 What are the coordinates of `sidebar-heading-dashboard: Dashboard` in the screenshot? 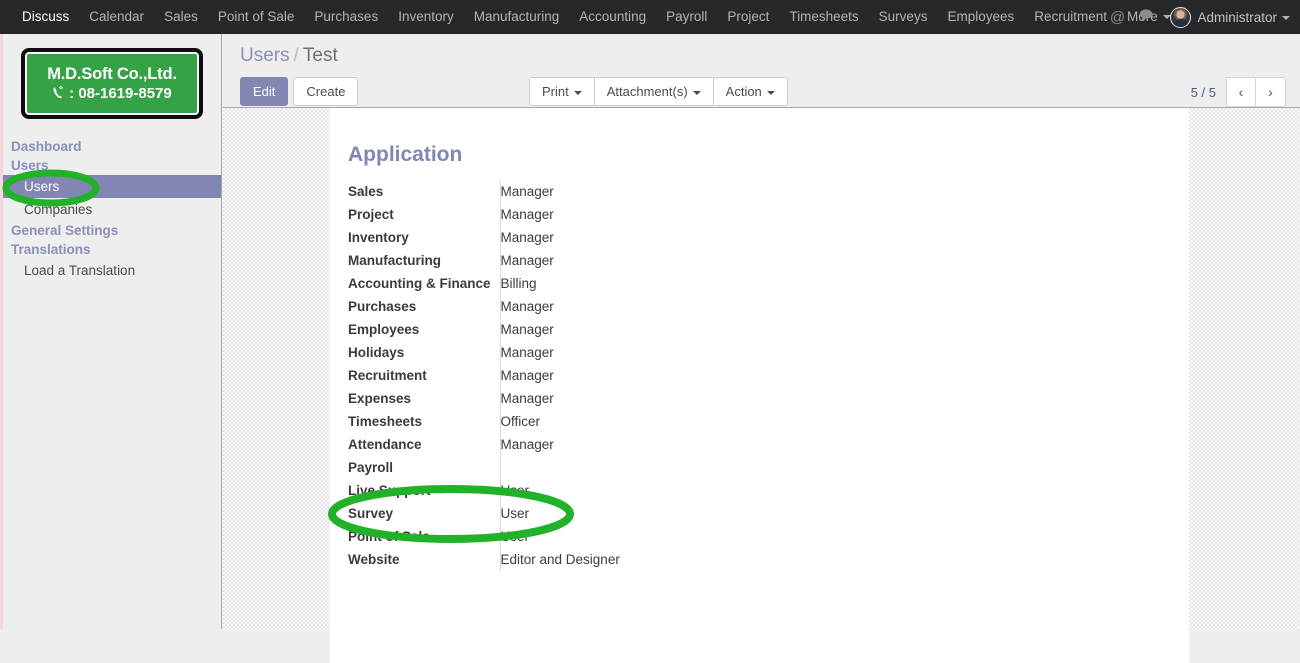 It's located at (112, 146).